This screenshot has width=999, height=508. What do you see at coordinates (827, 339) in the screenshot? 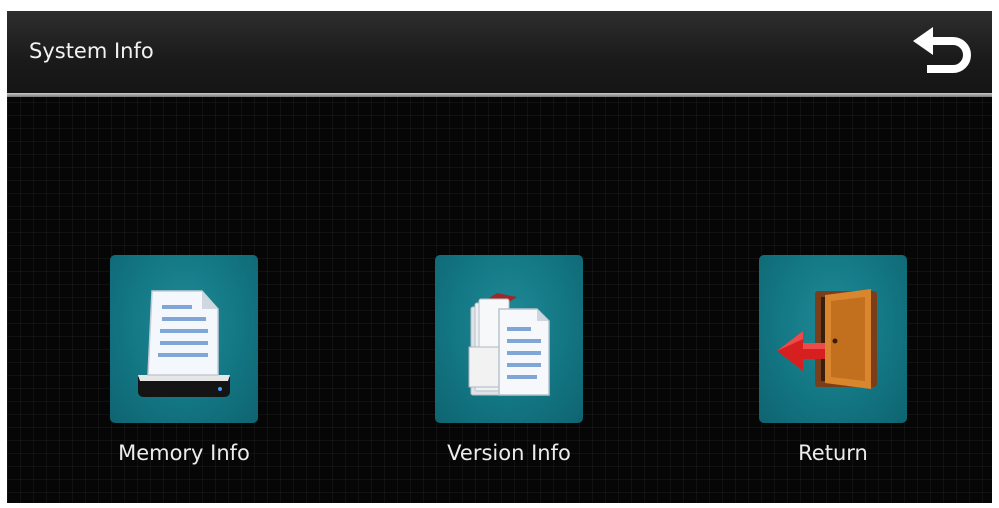
I see `exit-door-icon` at bounding box center [827, 339].